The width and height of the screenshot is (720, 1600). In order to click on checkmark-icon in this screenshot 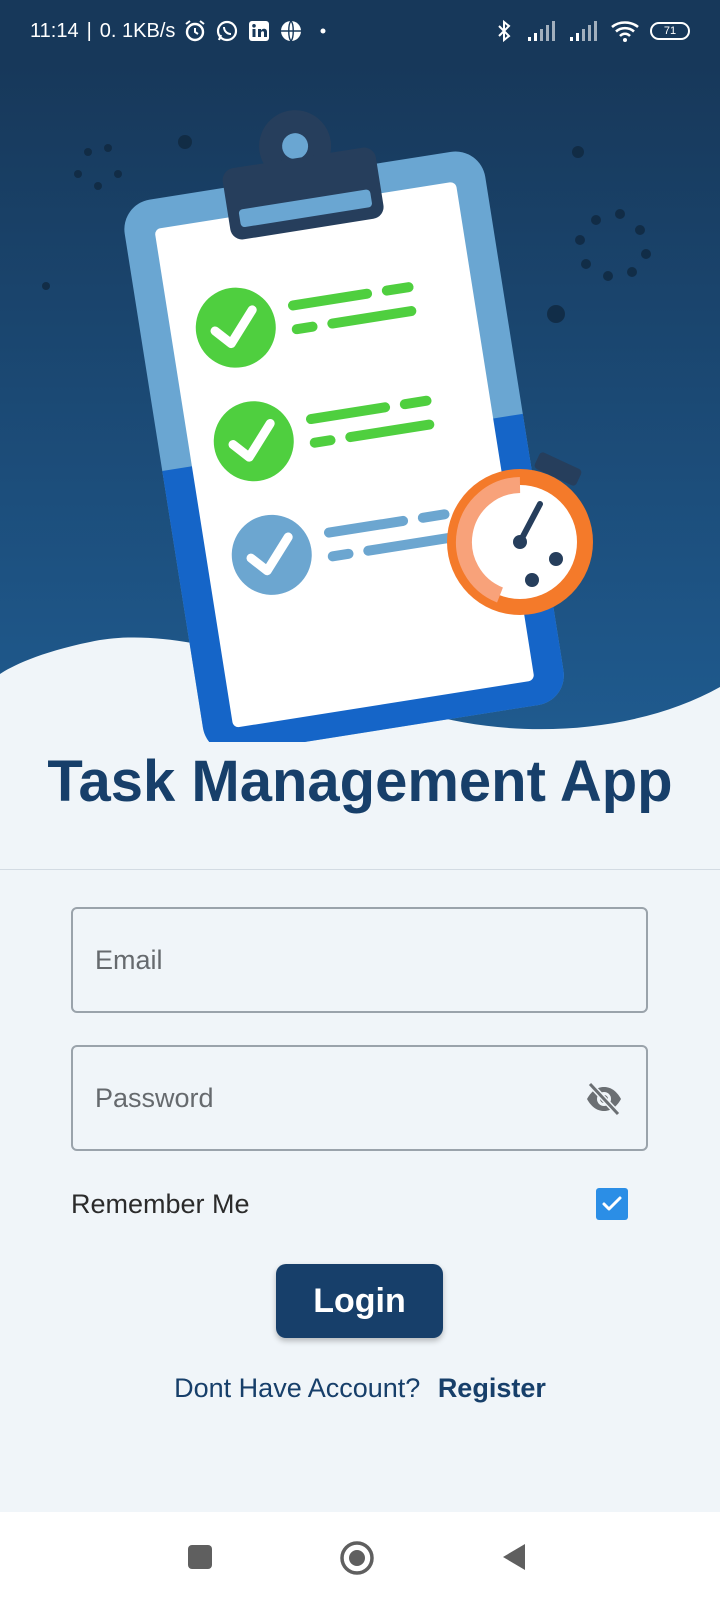, I will do `click(612, 1203)`.